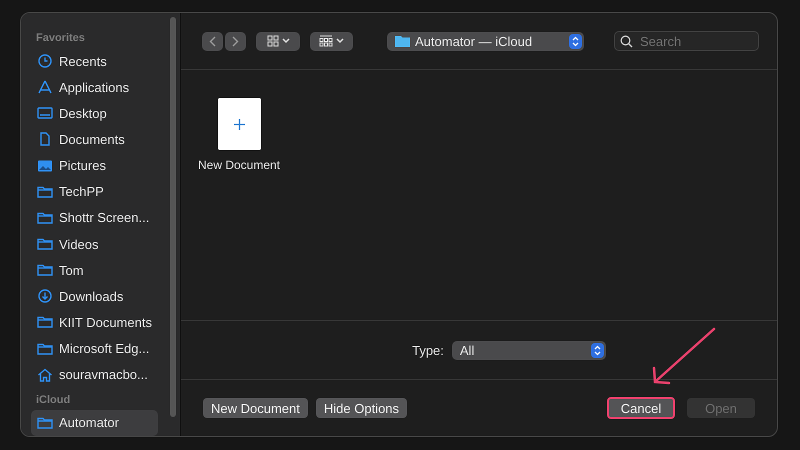 The width and height of the screenshot is (800, 450). I want to click on sidebar-section-title: iCloud, so click(53, 400).